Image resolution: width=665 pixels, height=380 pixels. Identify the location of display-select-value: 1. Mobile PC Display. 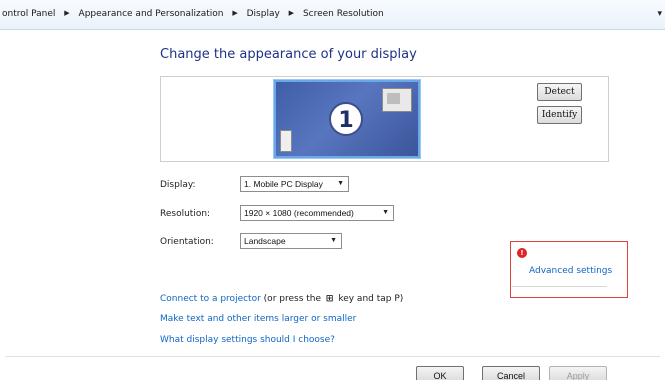
(283, 184).